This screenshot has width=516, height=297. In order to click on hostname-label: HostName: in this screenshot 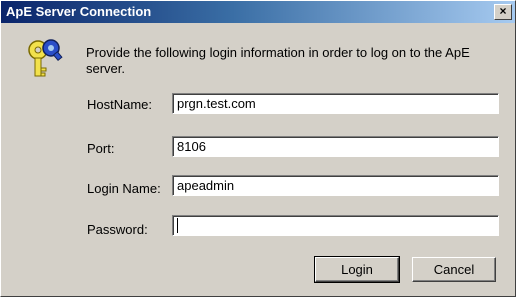, I will do `click(120, 104)`.